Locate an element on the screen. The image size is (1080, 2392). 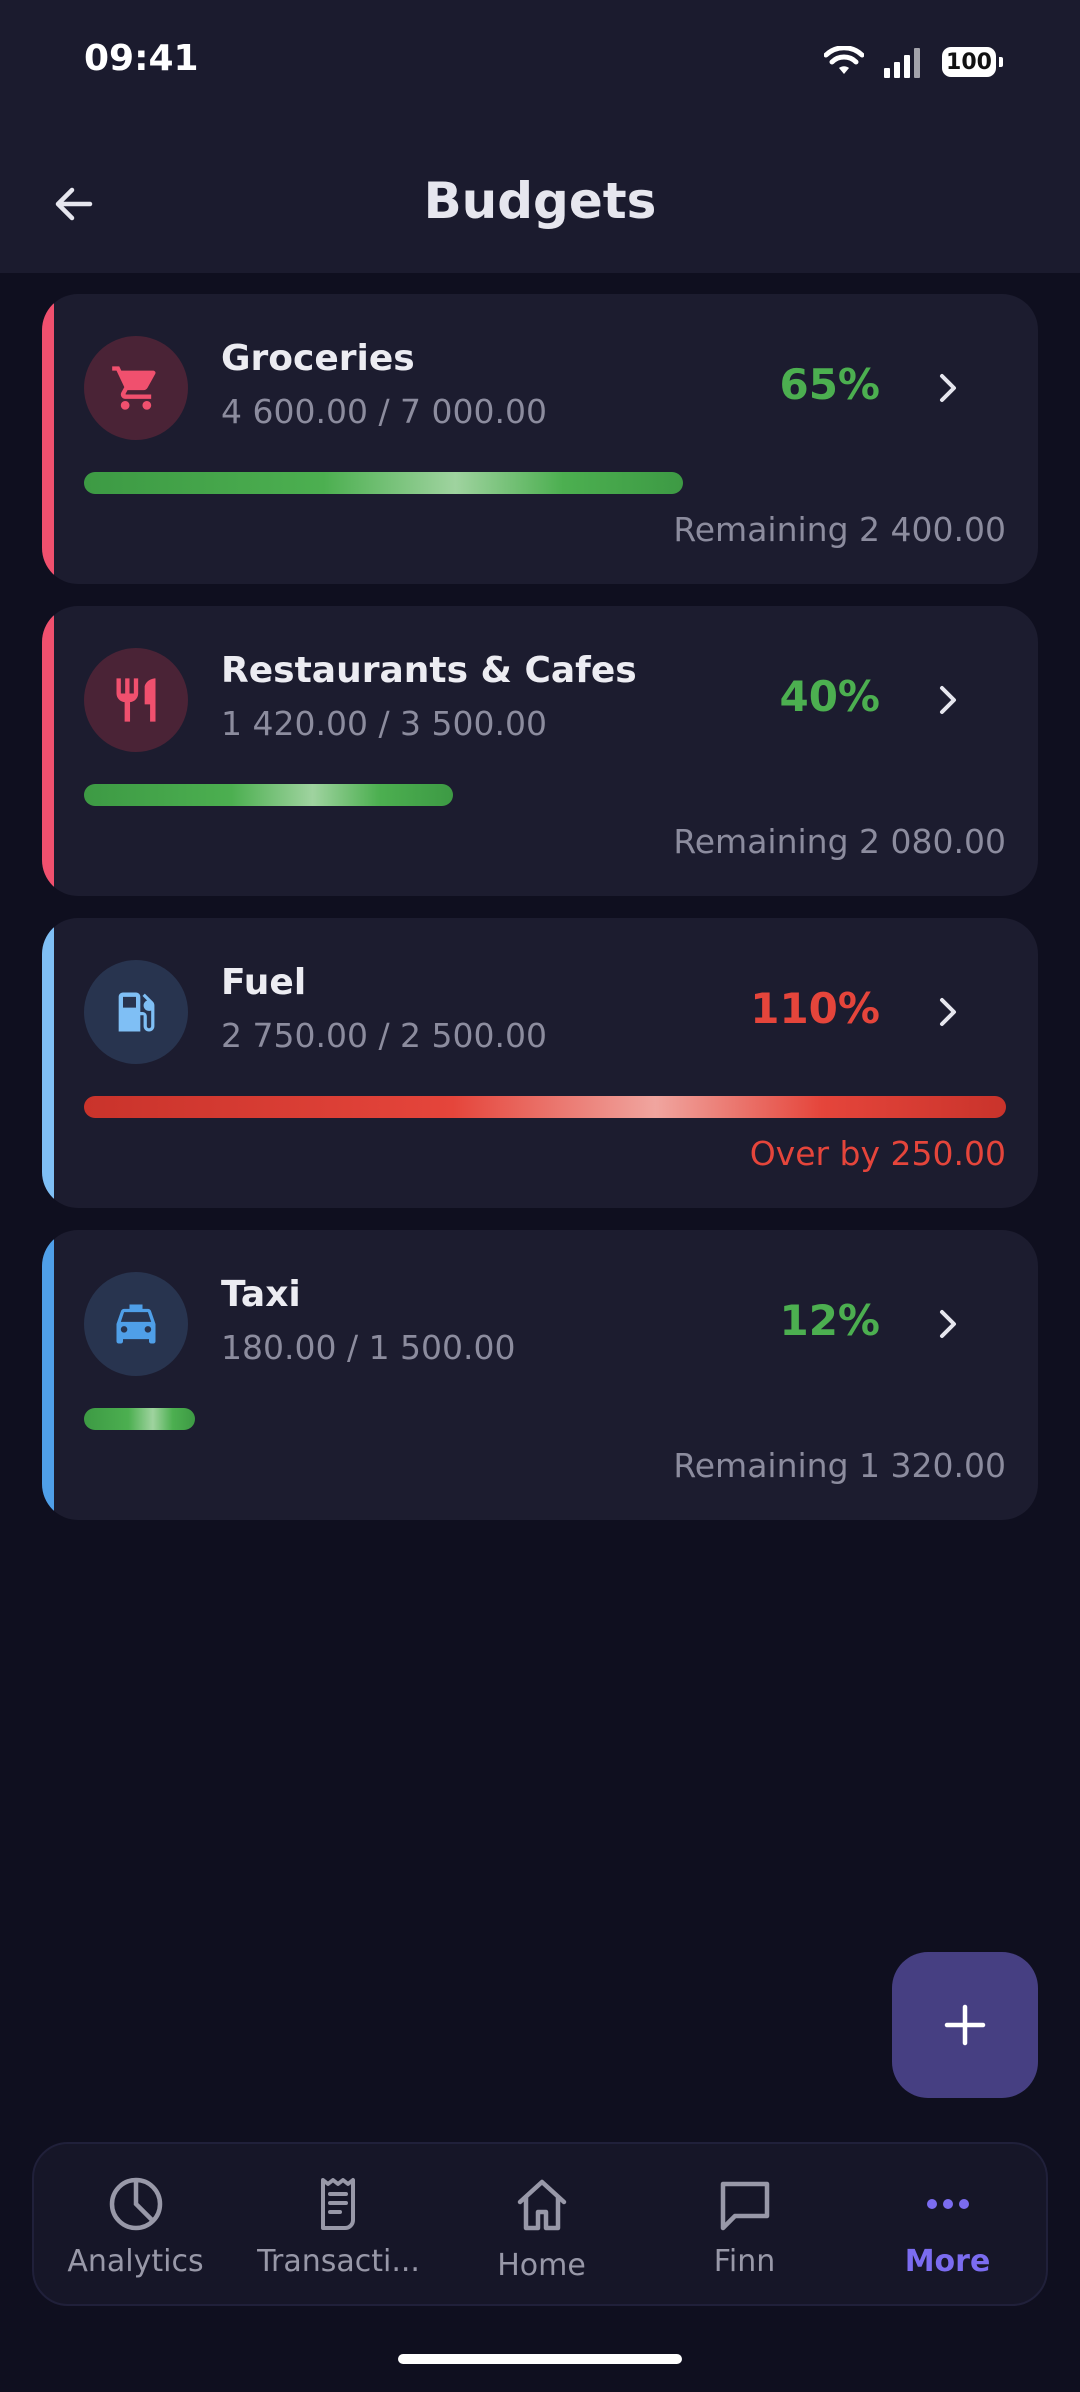
budget-over: Over by 250.00 is located at coordinates (877, 1153).